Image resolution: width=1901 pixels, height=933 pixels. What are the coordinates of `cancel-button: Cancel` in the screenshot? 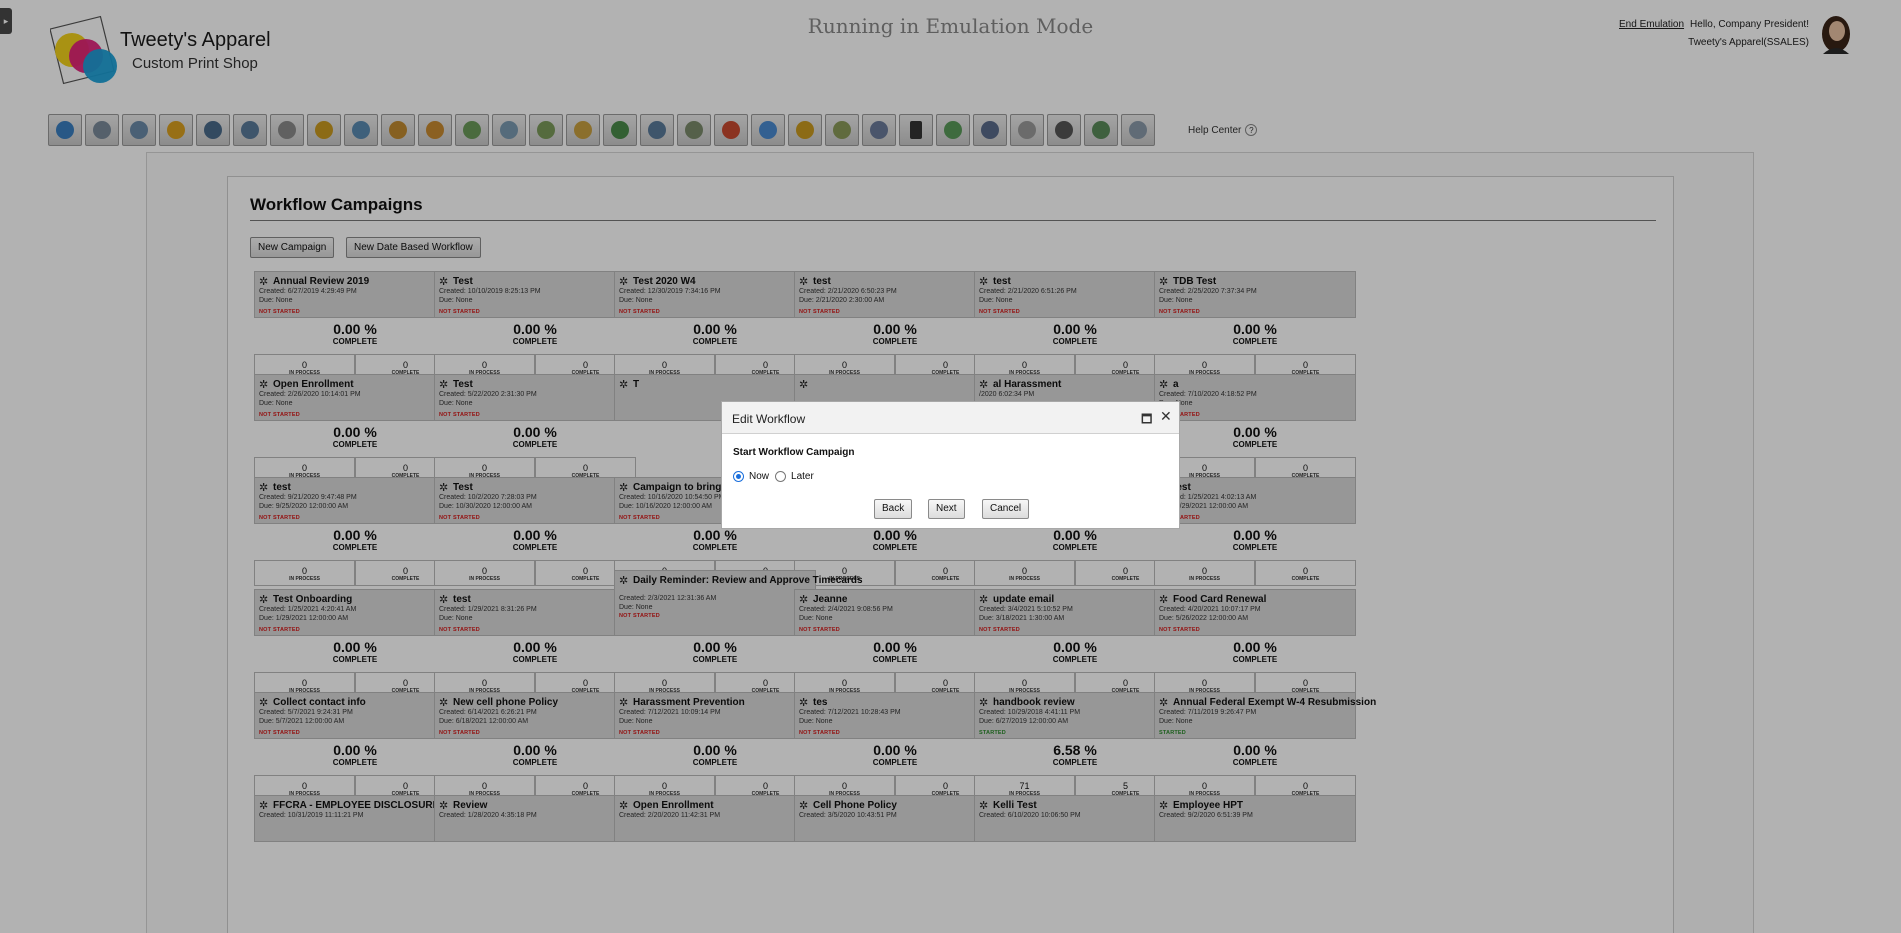 It's located at (1006, 509).